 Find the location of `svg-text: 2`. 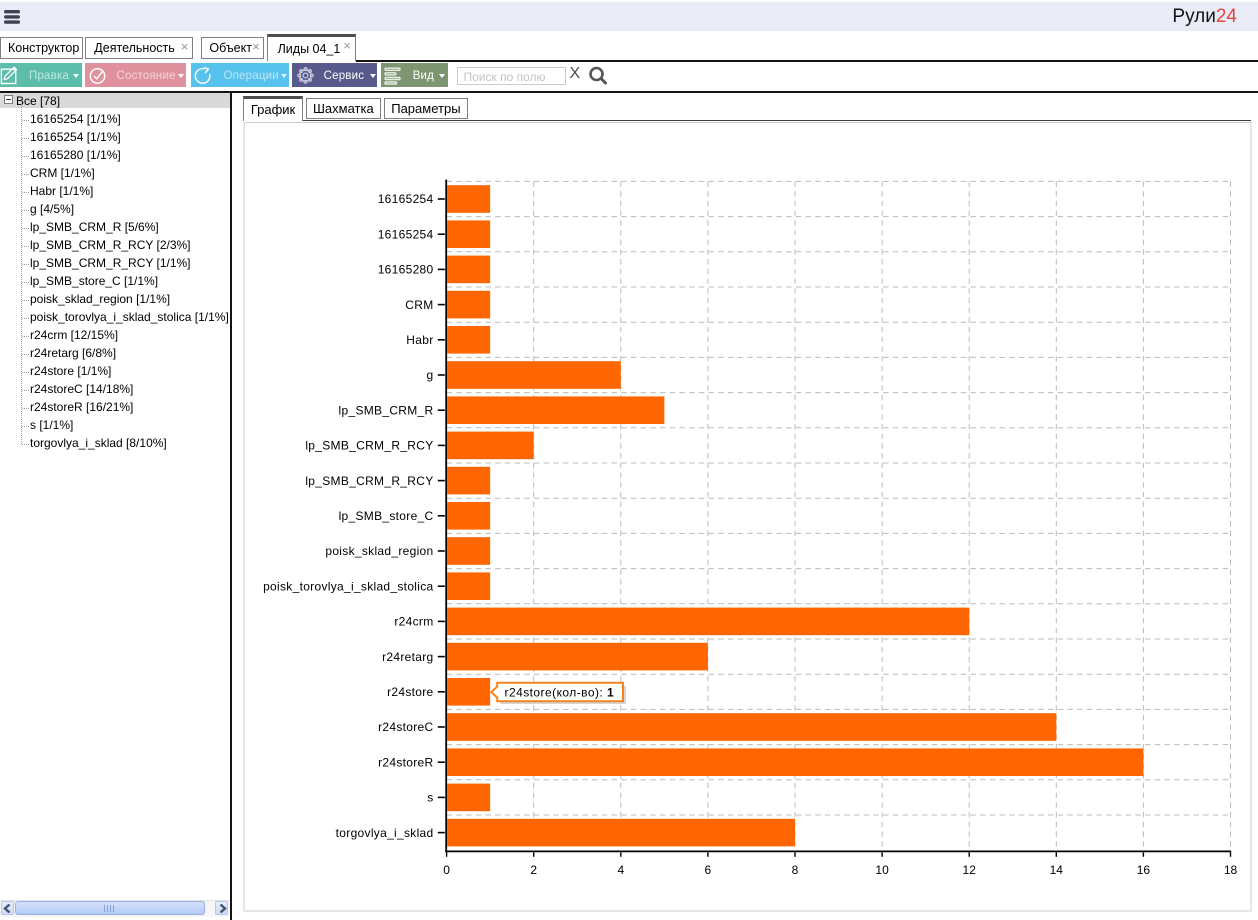

svg-text: 2 is located at coordinates (533, 870).